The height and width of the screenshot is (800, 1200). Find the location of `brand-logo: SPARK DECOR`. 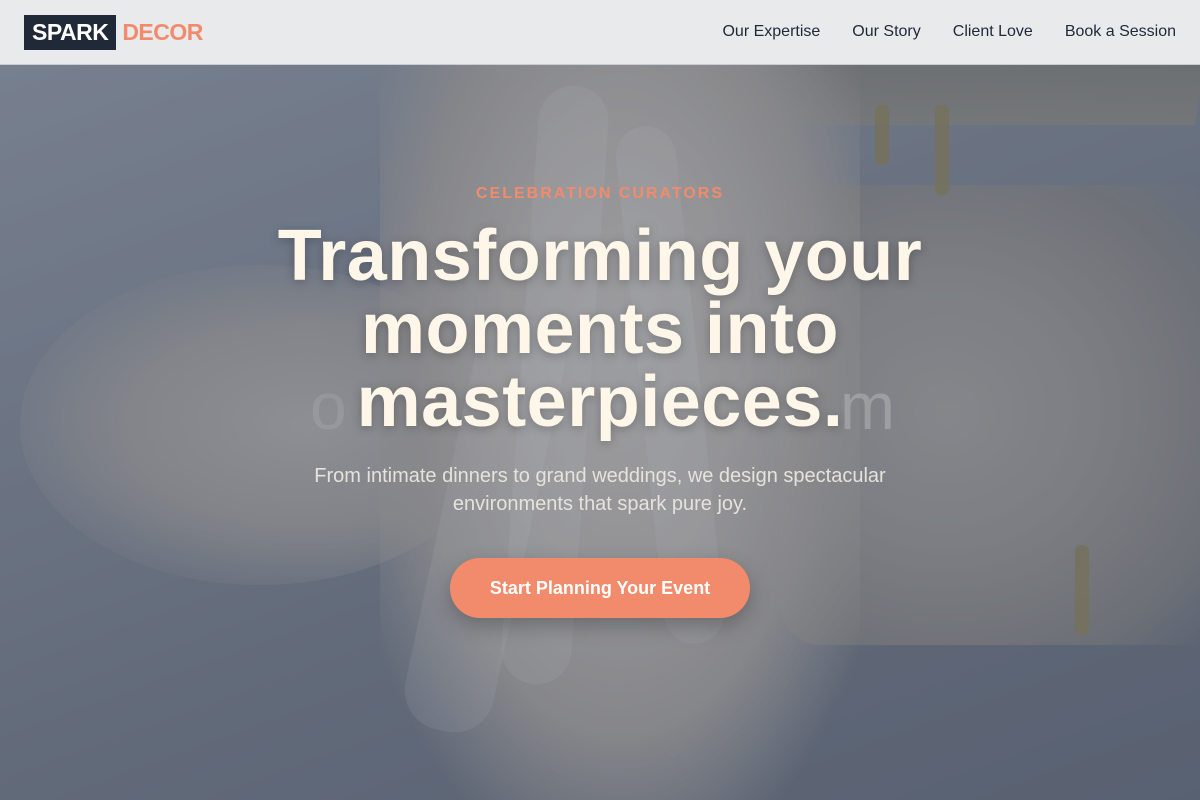

brand-logo: SPARK DECOR is located at coordinates (113, 32).